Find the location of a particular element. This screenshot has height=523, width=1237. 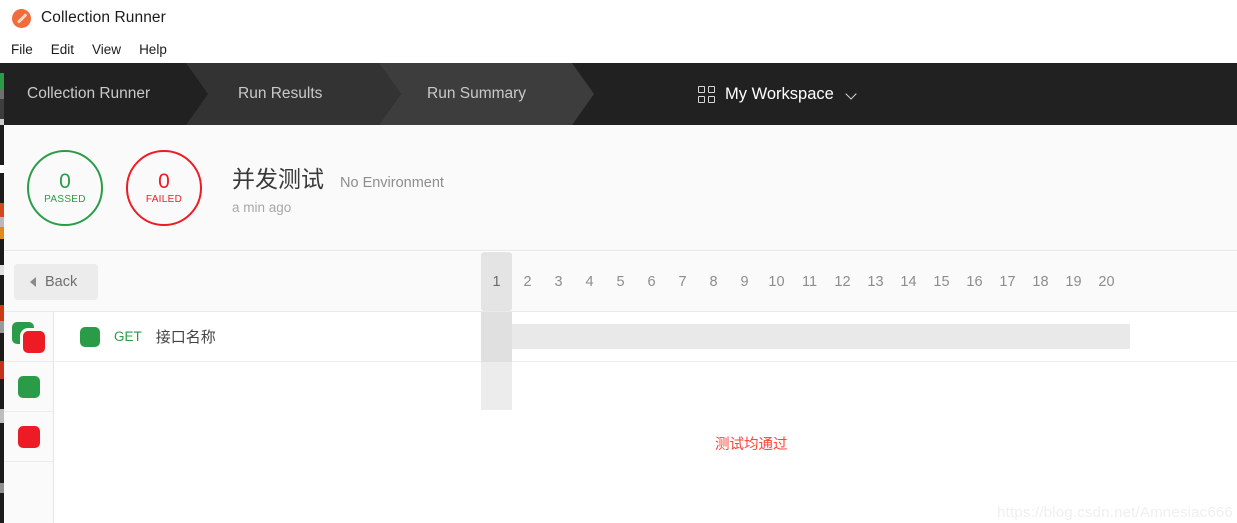

menu-item-view: View is located at coordinates (111, 49).